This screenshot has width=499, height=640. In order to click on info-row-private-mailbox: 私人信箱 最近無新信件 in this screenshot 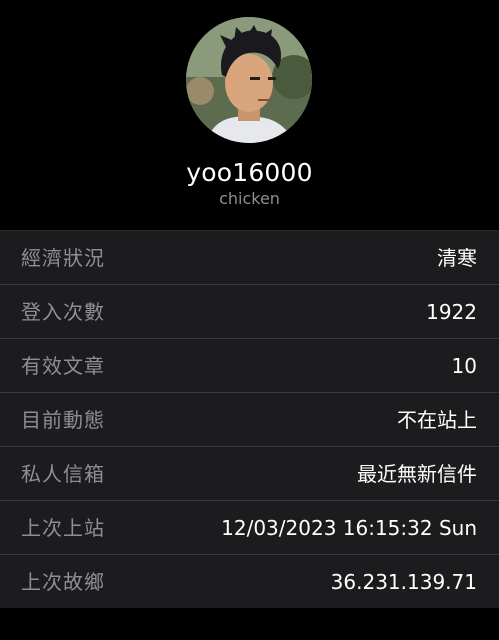, I will do `click(249, 473)`.